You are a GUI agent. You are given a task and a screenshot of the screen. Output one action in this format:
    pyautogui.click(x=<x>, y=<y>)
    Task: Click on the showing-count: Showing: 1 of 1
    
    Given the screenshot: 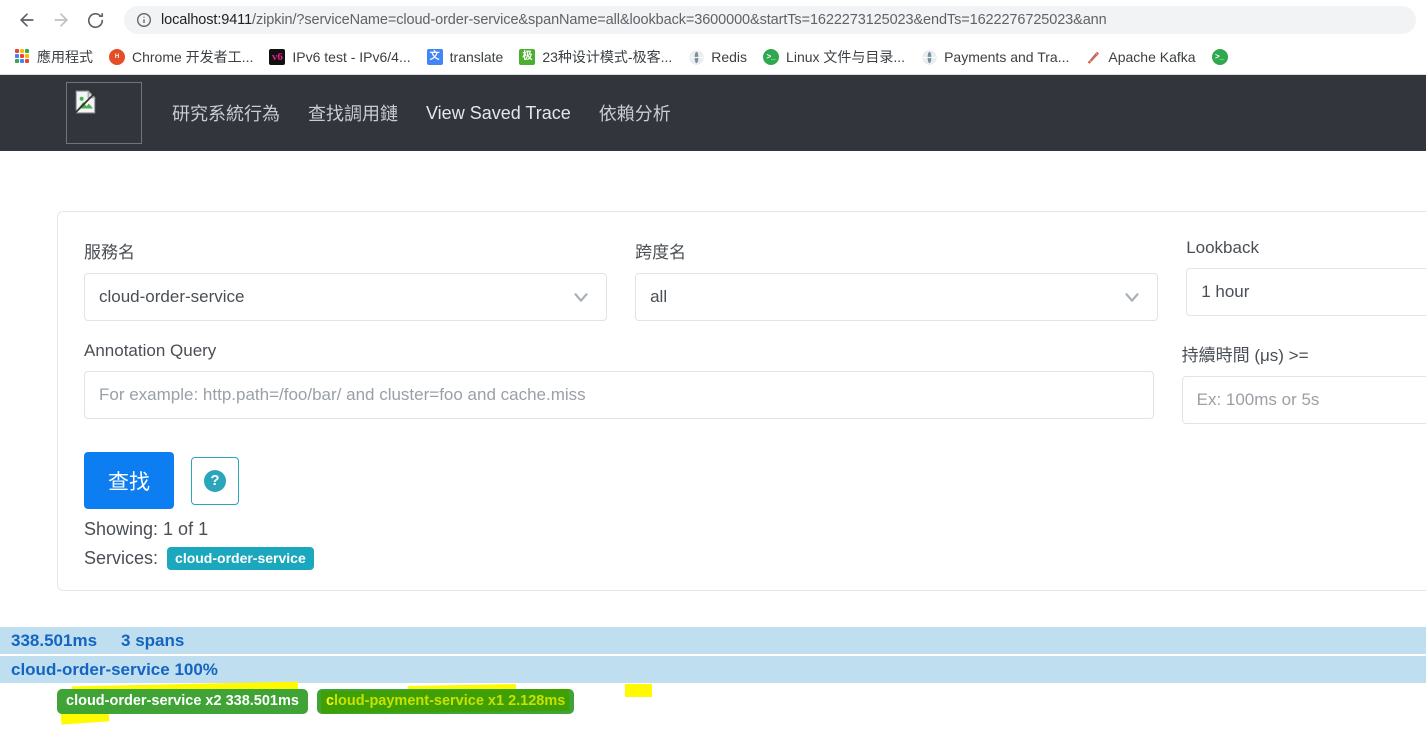 What is the action you would take?
    pyautogui.click(x=146, y=529)
    